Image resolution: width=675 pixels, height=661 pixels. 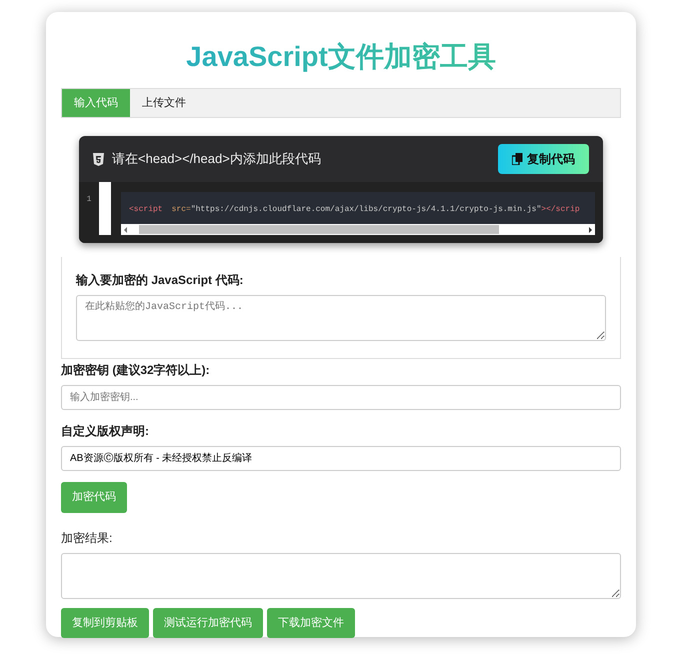 What do you see at coordinates (89, 200) in the screenshot?
I see `line-number: 1` at bounding box center [89, 200].